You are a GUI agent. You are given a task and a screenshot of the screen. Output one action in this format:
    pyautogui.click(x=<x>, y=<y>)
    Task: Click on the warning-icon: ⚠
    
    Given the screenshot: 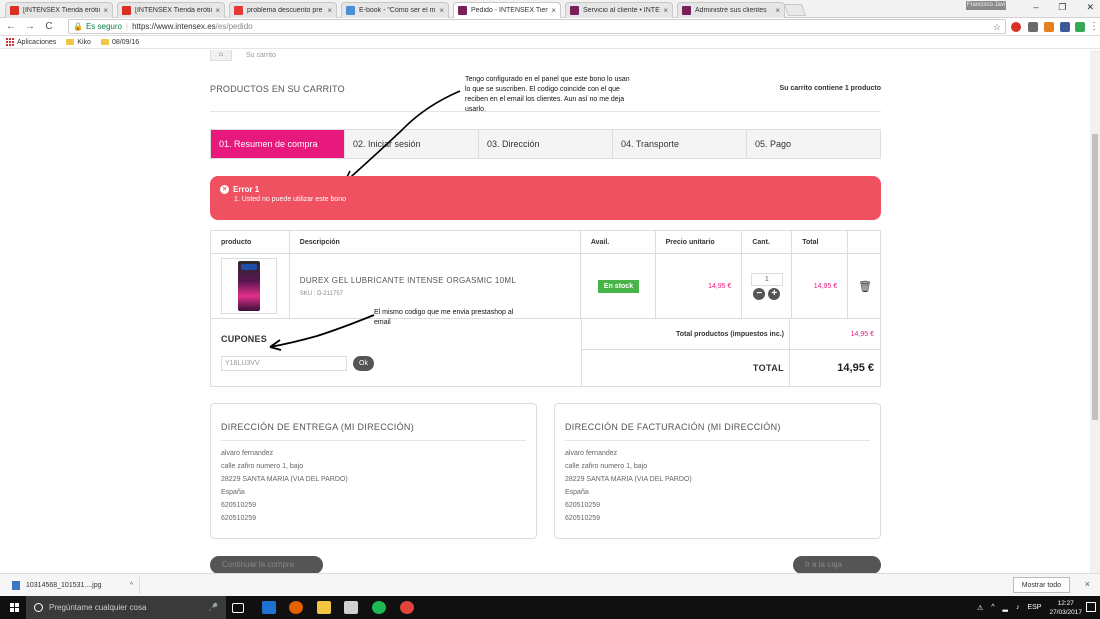 What is the action you would take?
    pyautogui.click(x=980, y=608)
    